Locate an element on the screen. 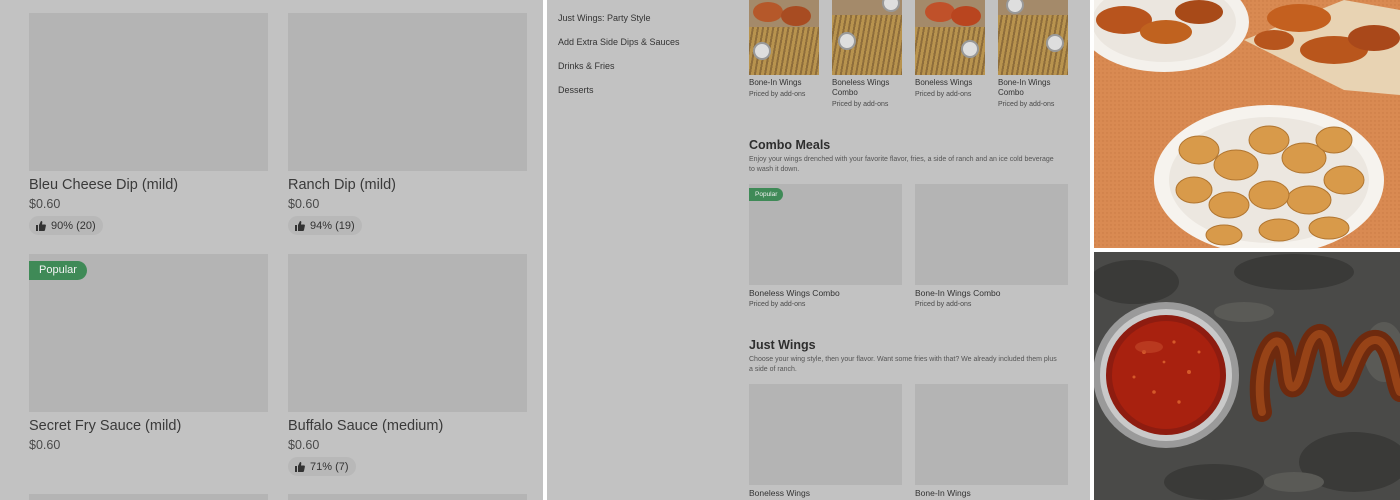  rating-pill: 94% (19) is located at coordinates (325, 225).